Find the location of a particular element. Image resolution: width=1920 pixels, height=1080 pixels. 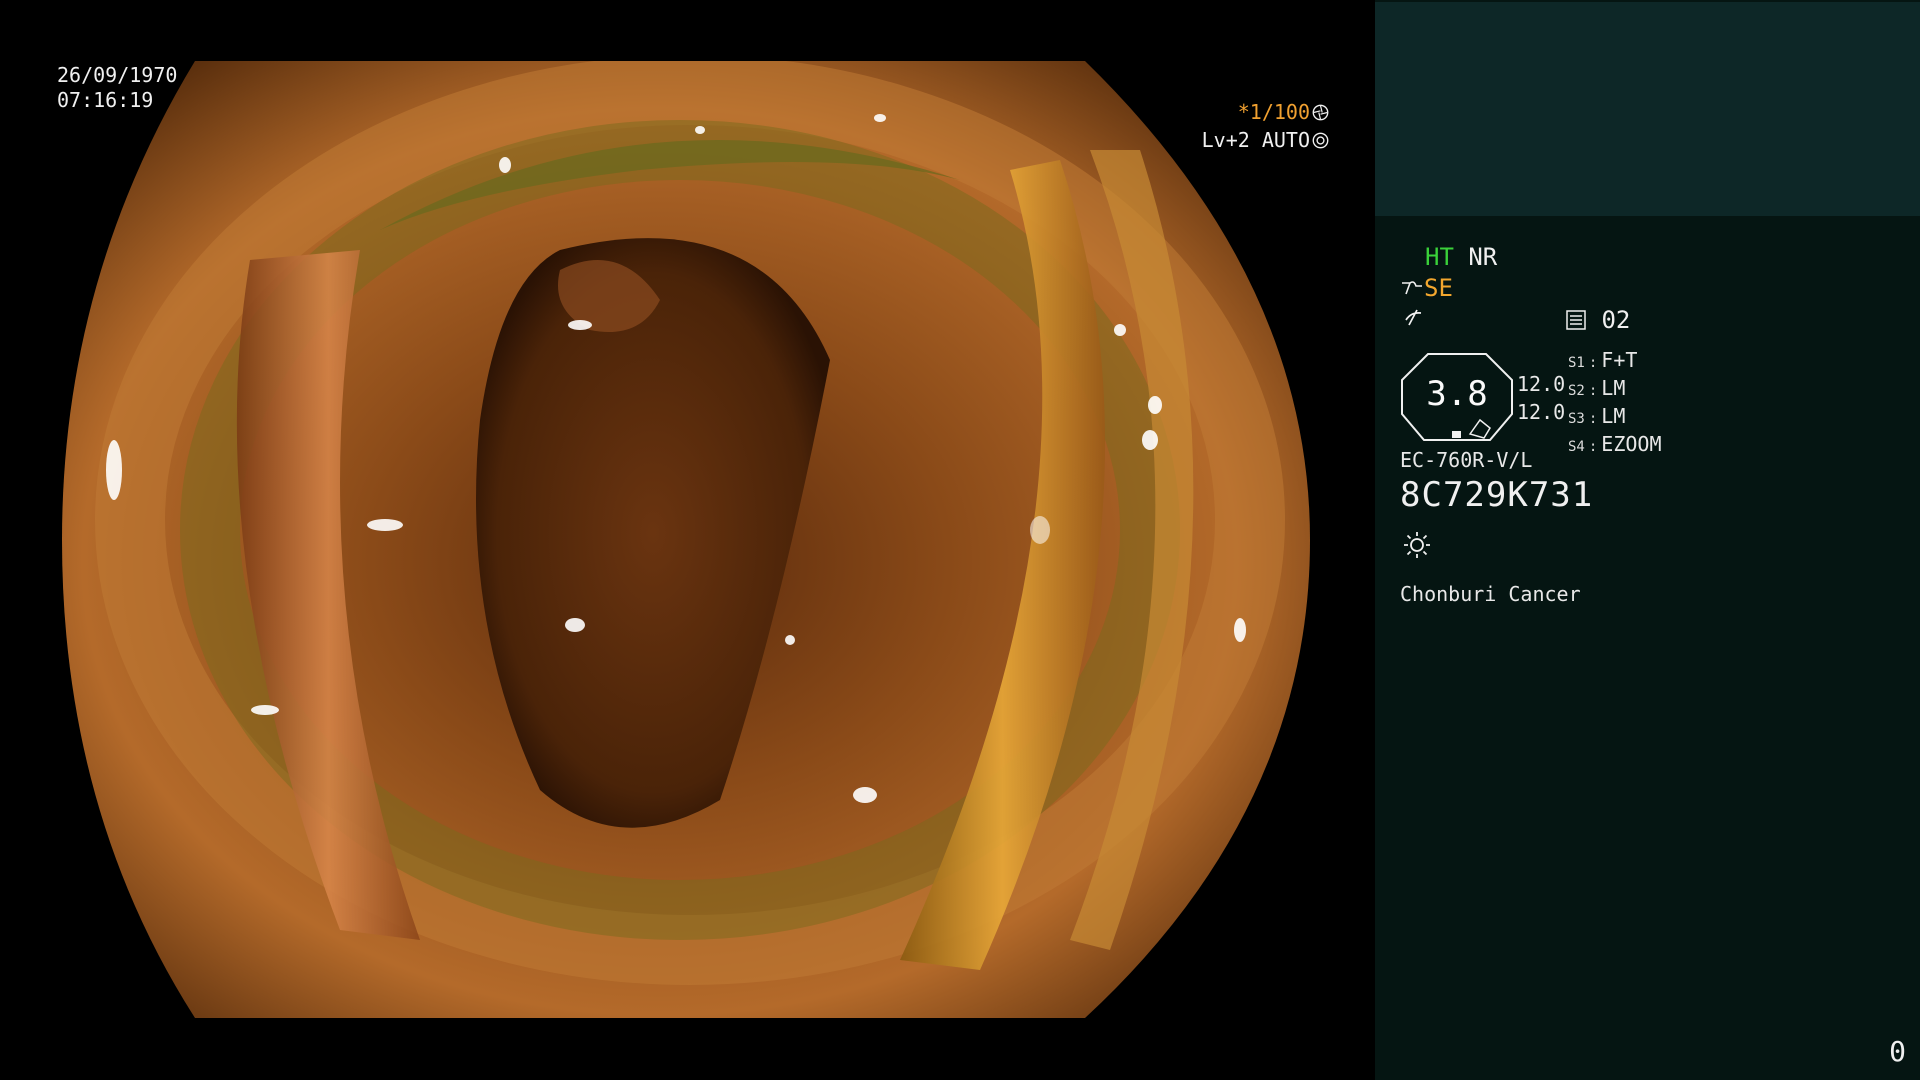

se-indicator: SE is located at coordinates (1426, 288).